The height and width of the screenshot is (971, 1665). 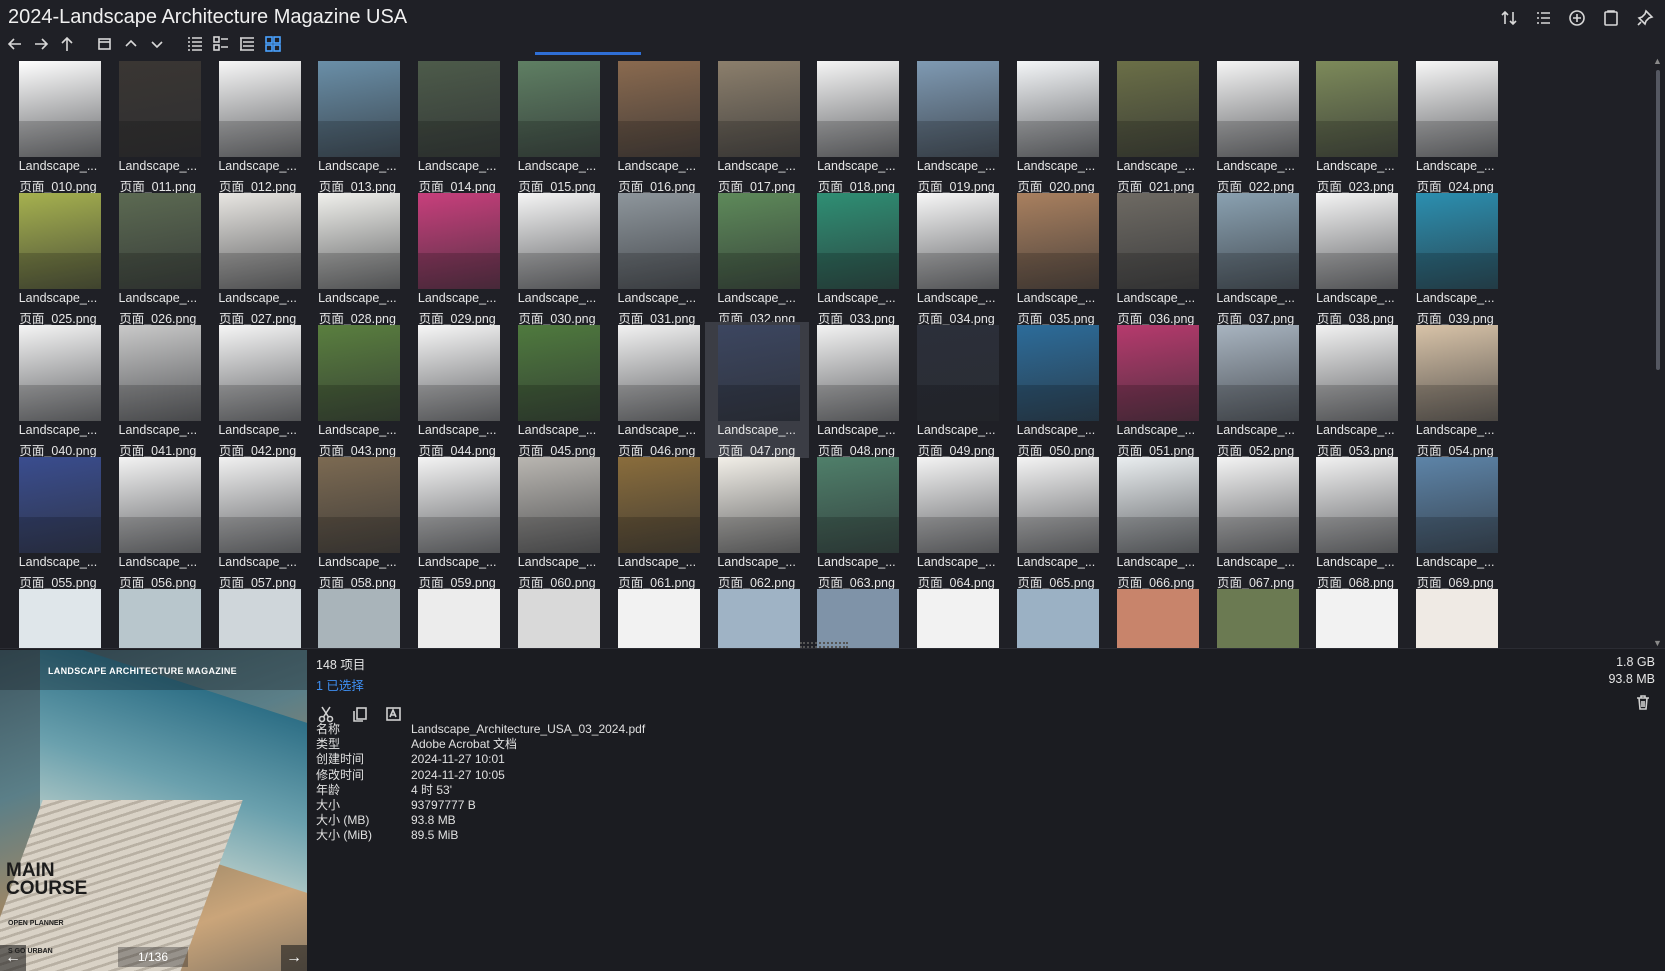 I want to click on file-item: Landscape_... 页面_046.png, so click(x=657, y=390).